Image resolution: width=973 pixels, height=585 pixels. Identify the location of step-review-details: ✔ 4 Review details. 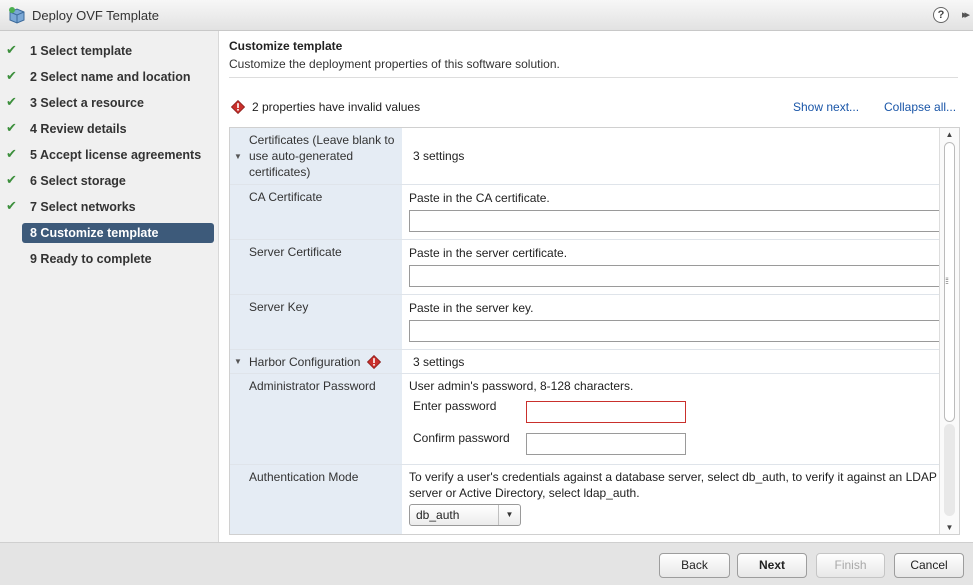
(110, 129).